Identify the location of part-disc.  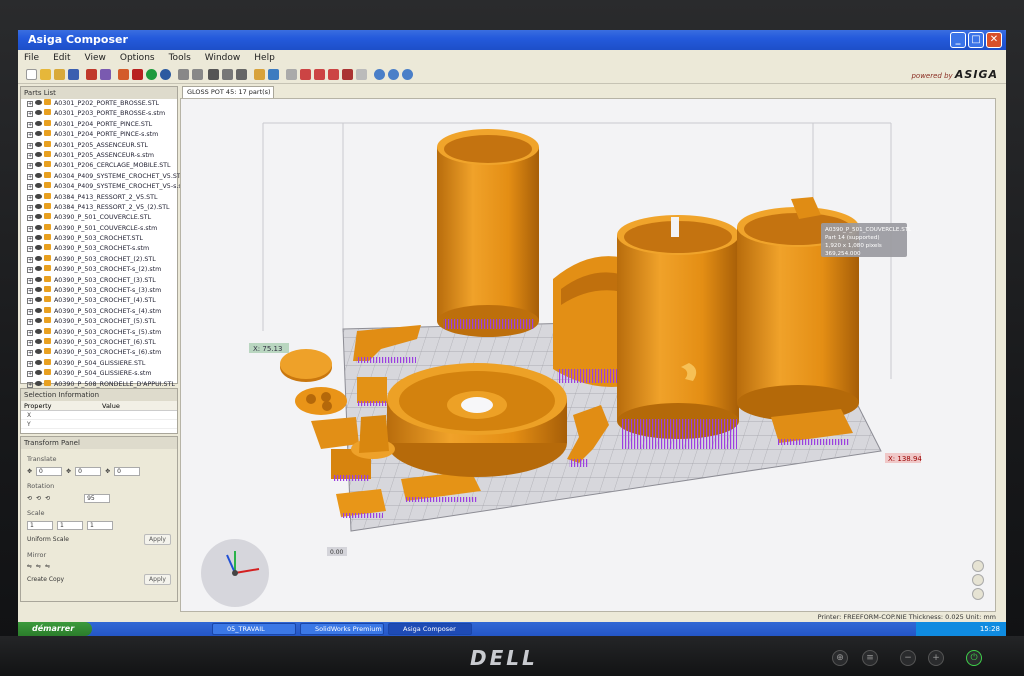
(306, 365).